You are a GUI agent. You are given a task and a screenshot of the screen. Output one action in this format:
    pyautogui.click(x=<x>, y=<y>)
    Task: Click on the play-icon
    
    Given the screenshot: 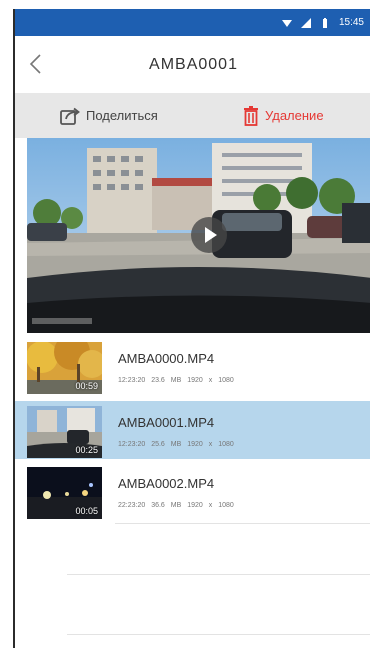 What is the action you would take?
    pyautogui.click(x=211, y=235)
    